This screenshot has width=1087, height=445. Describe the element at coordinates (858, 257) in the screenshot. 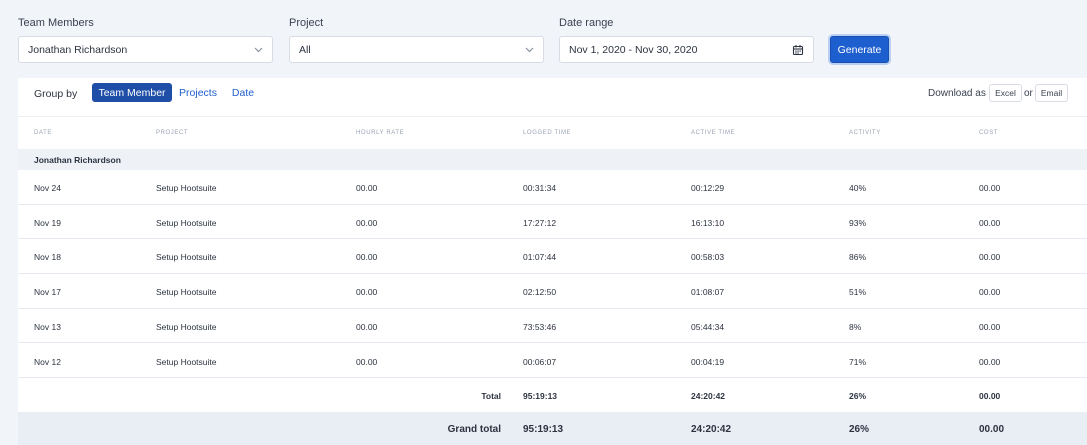

I see `cell-activity: 86%` at that location.